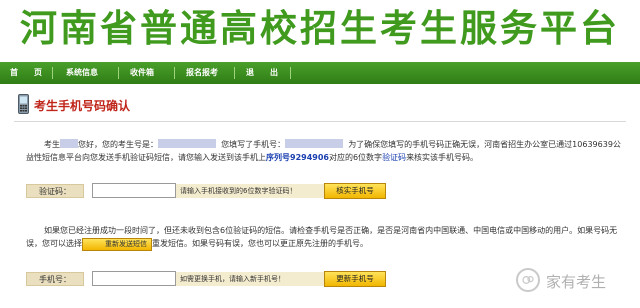 This screenshot has height=308, width=640. I want to click on intro-text: 考生, so click(52, 144).